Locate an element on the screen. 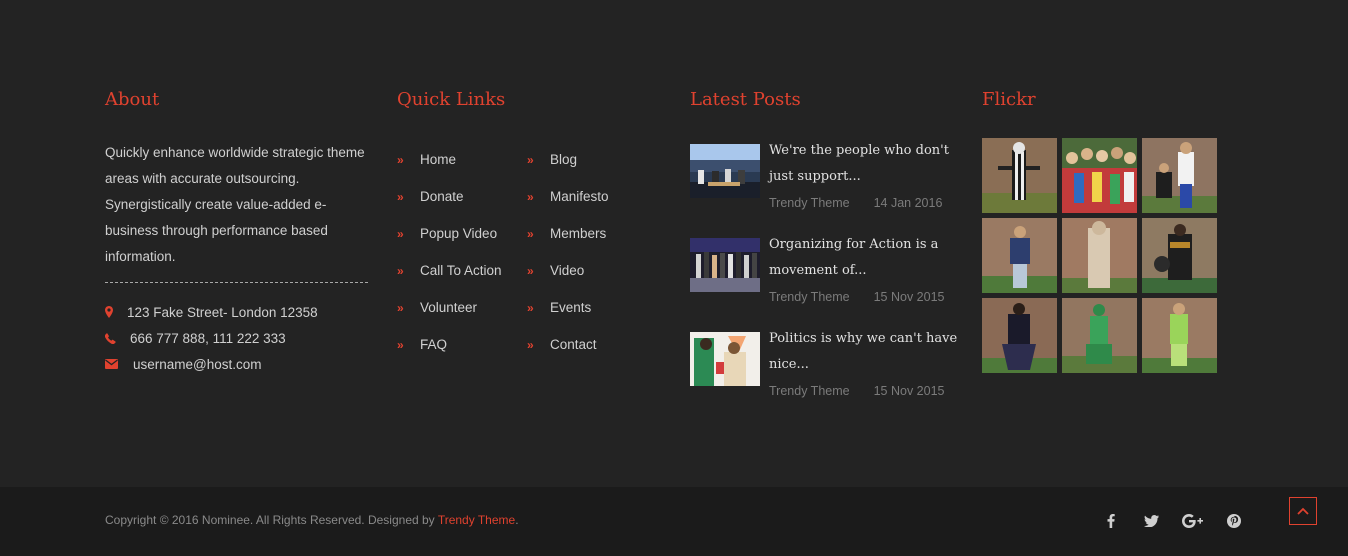 This screenshot has width=1348, height=556. pinterest-icon is located at coordinates (1233, 521).